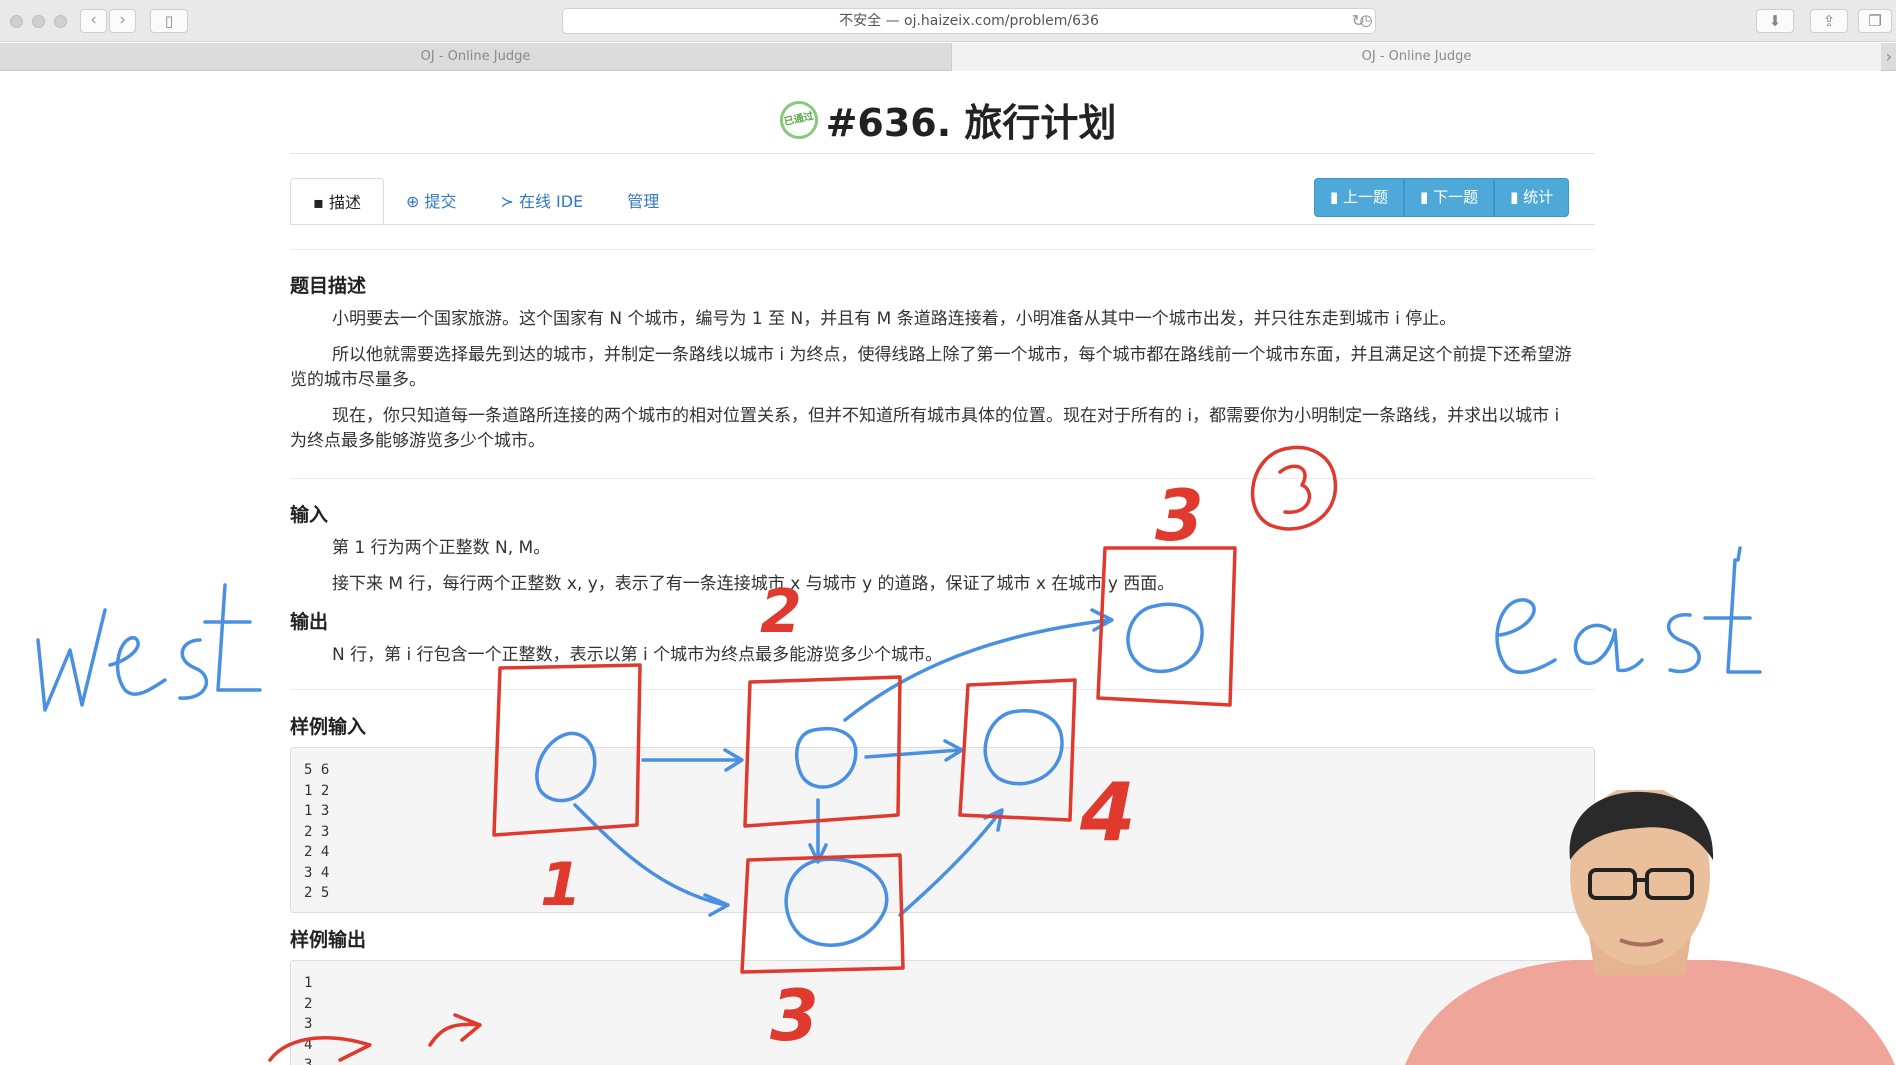 The height and width of the screenshot is (1065, 1896). Describe the element at coordinates (328, 727) in the screenshot. I see `sample-input-heading: 样例输入` at that location.